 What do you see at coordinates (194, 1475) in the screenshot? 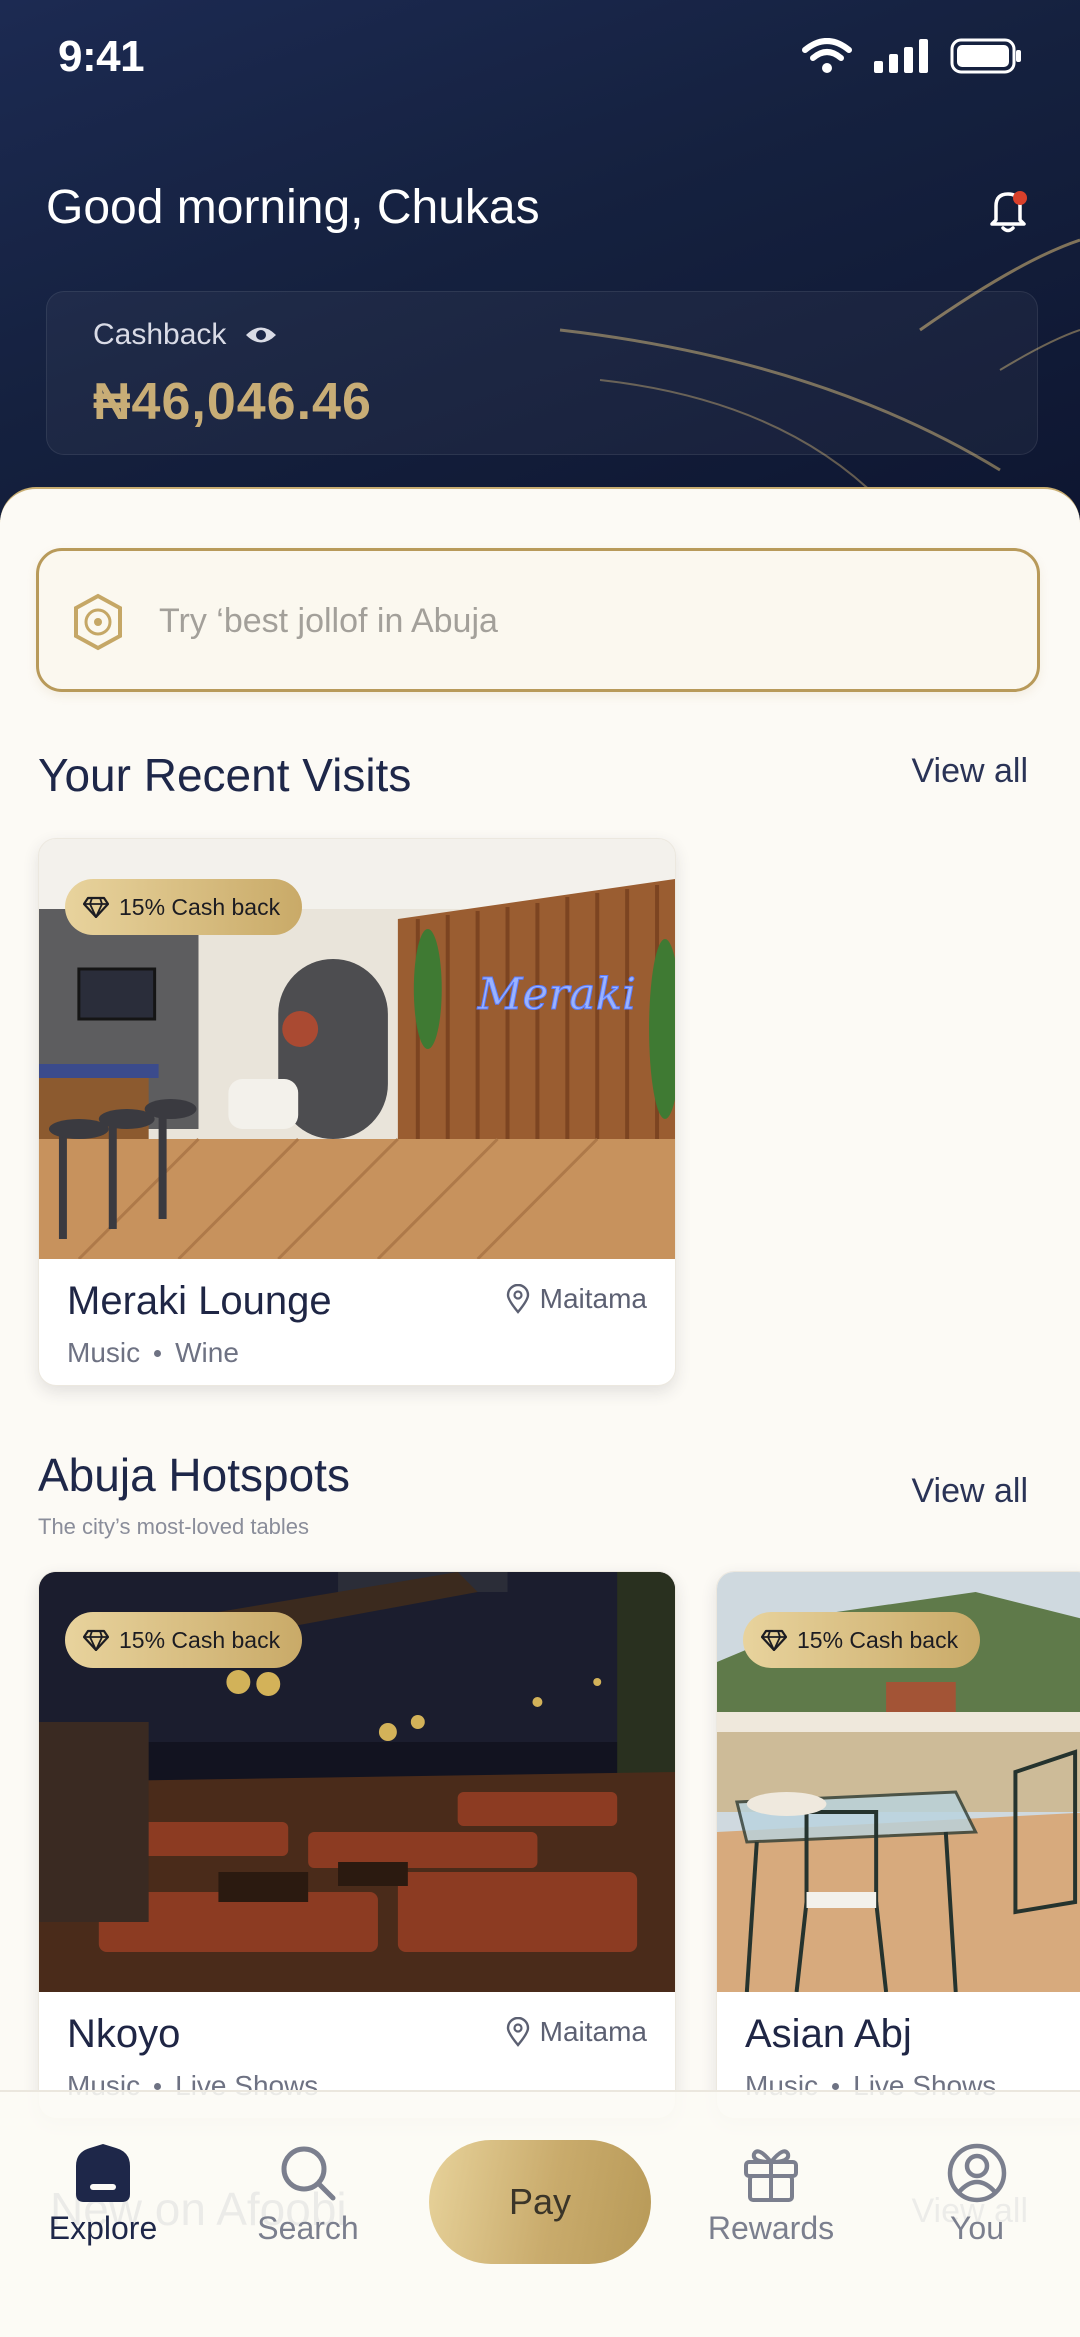
I see `hotspots-title: Abuja Hotspots` at bounding box center [194, 1475].